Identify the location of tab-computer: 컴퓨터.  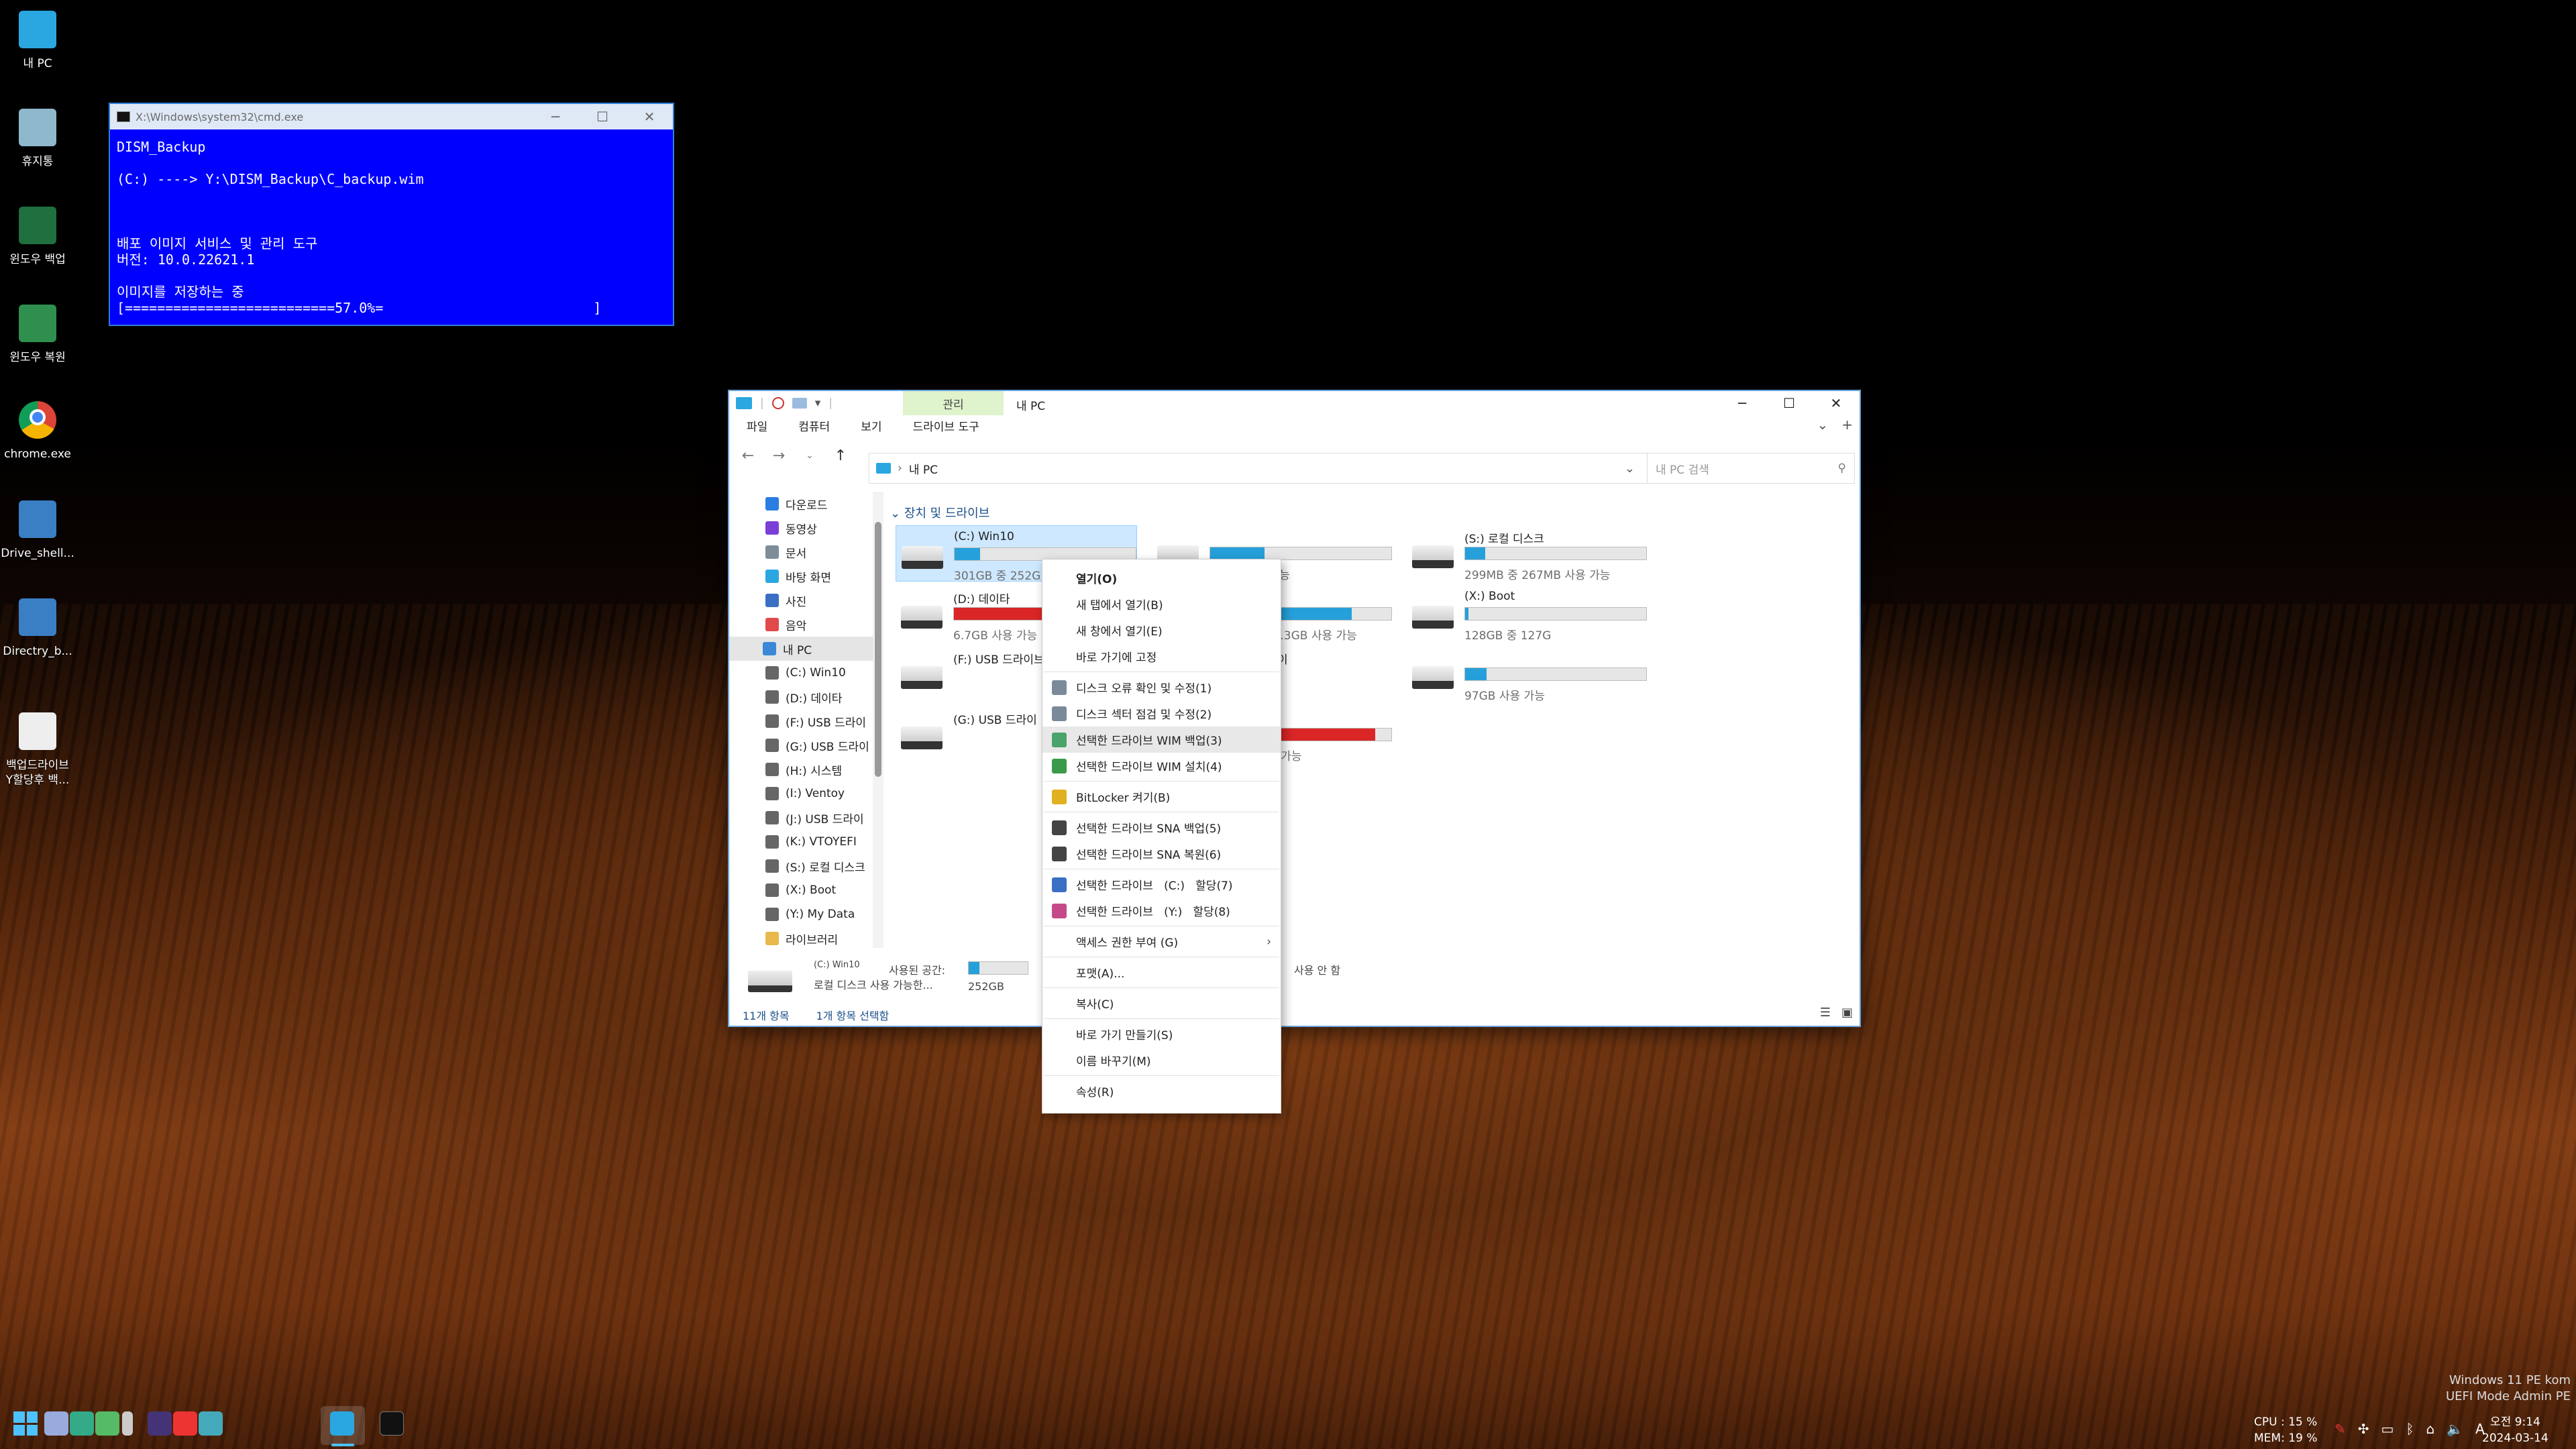
(814, 425).